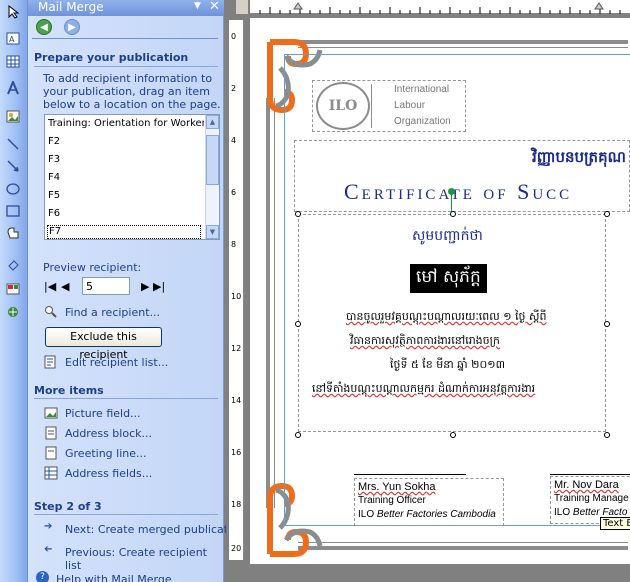  What do you see at coordinates (13, 61) in the screenshot?
I see `table-icon` at bounding box center [13, 61].